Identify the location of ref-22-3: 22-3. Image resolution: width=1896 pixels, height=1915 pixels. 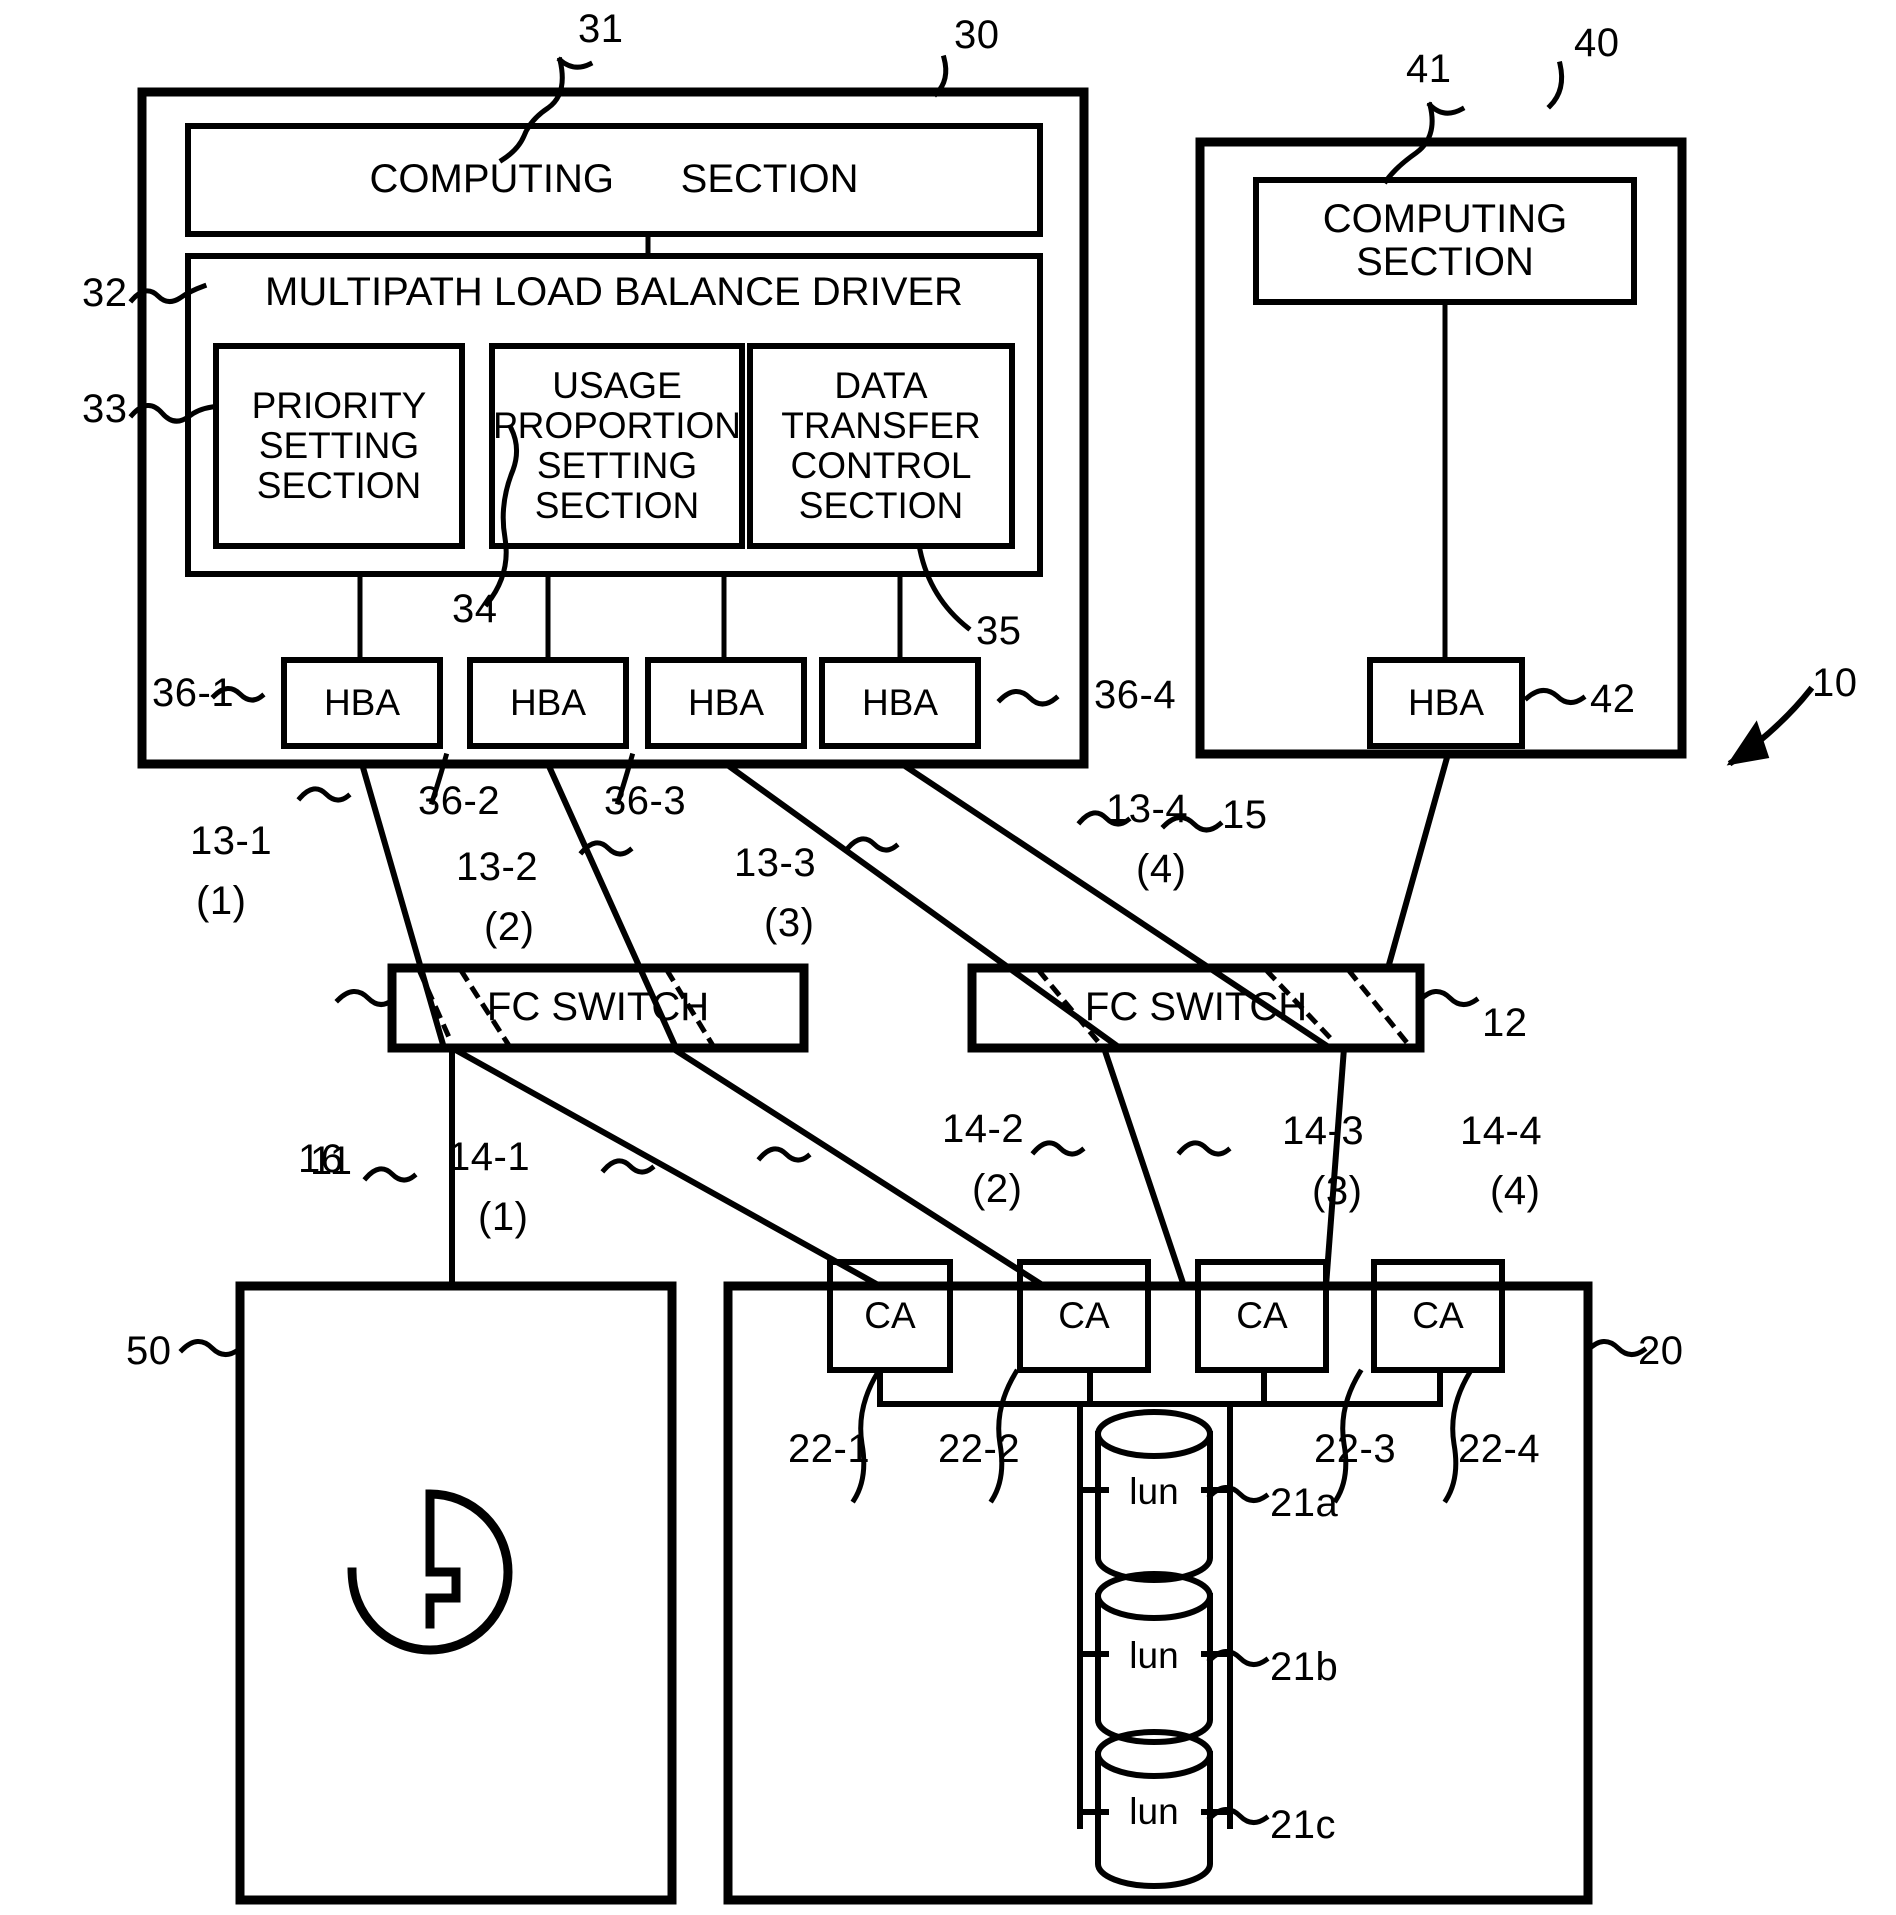
(1355, 1449).